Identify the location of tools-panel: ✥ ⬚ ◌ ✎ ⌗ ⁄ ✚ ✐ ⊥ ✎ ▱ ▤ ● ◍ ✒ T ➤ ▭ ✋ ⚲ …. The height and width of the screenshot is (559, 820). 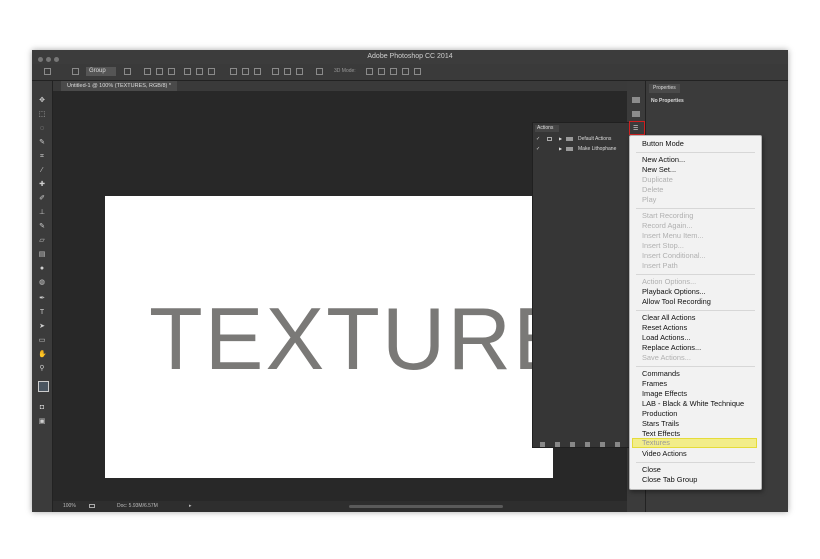
(42, 296).